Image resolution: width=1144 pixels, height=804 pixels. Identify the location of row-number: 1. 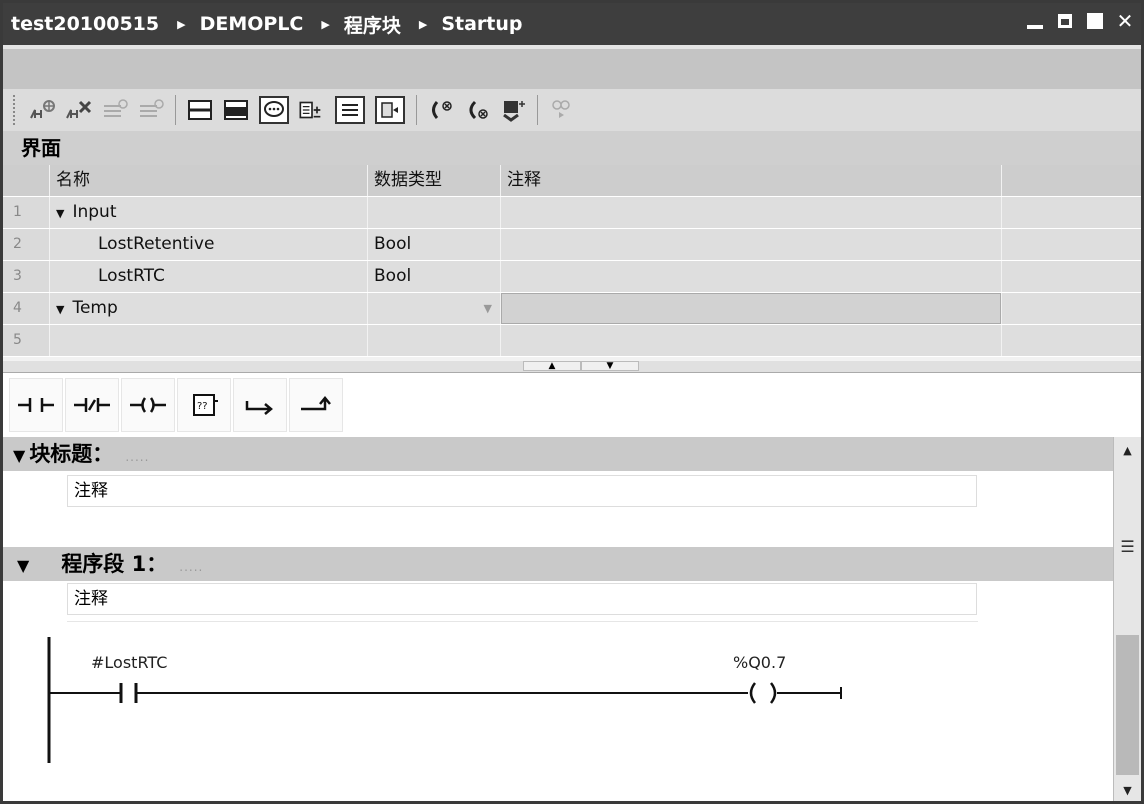
(26, 212).